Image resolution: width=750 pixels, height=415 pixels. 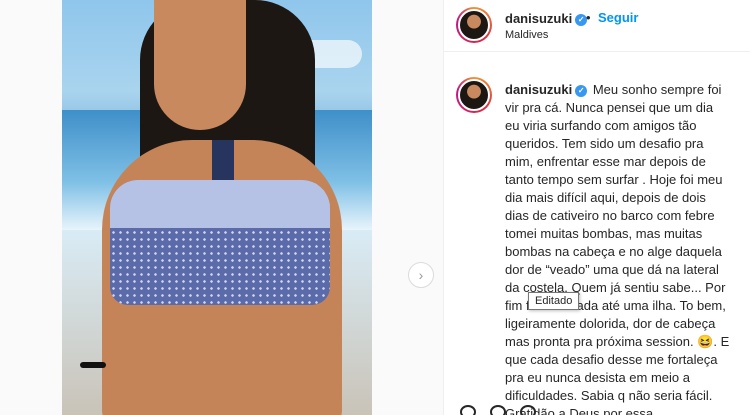 What do you see at coordinates (526, 35) in the screenshot?
I see `location-link: Maldives` at bounding box center [526, 35].